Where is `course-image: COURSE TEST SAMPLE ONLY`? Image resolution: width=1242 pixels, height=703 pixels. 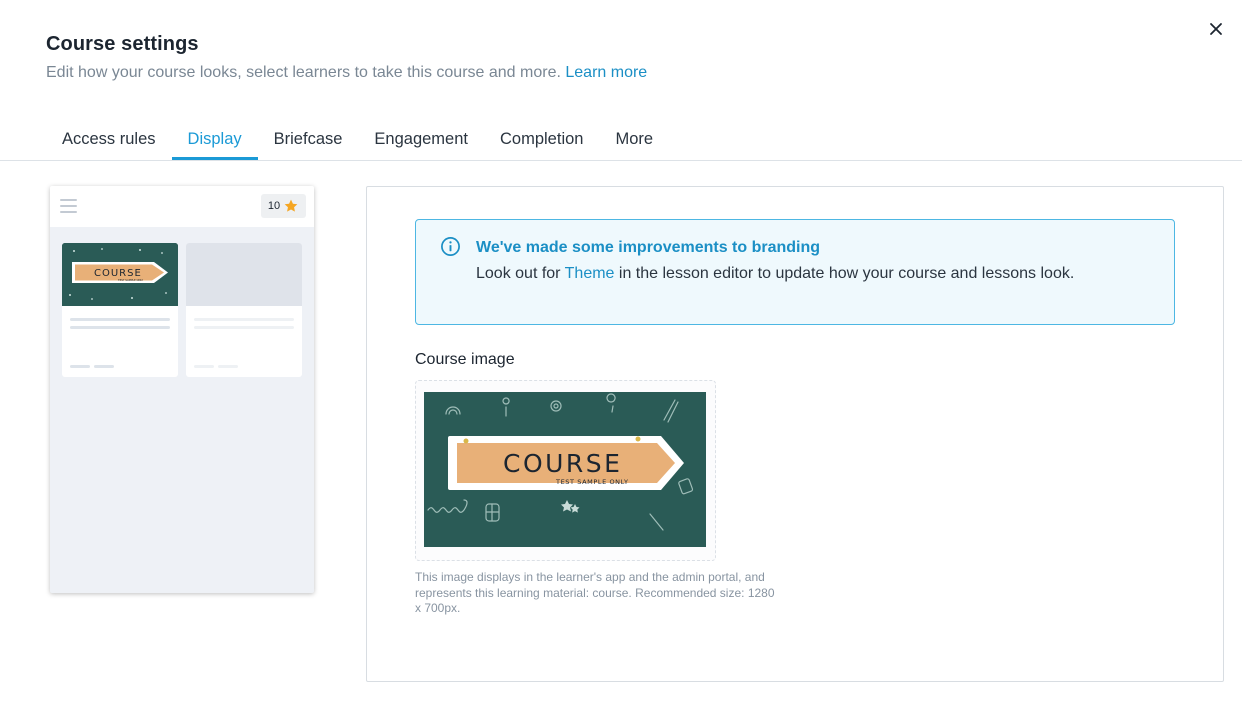
course-image: COURSE TEST SAMPLE ONLY is located at coordinates (565, 469).